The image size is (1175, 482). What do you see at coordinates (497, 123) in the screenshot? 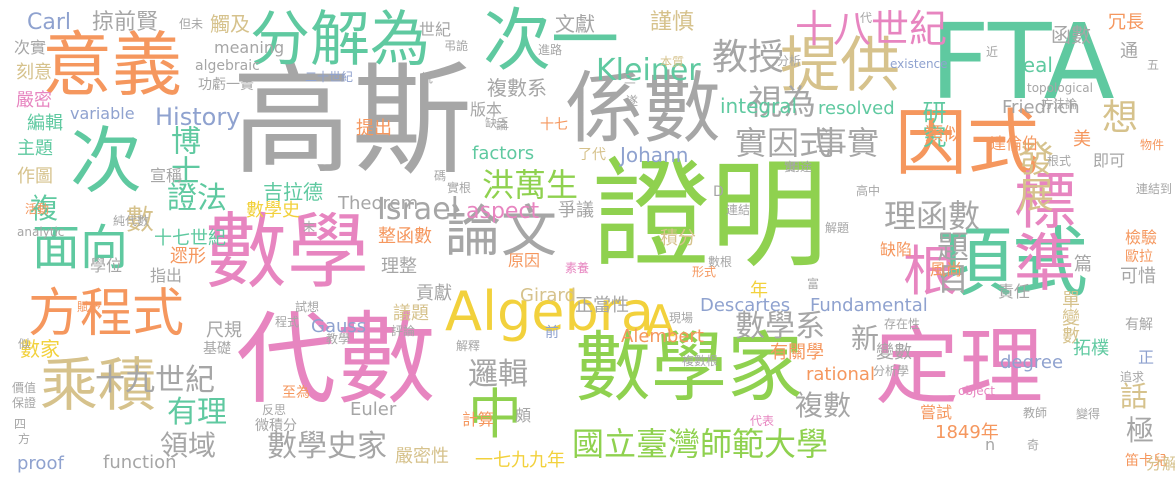
I see `word-cloud-word: 缺乏` at bounding box center [497, 123].